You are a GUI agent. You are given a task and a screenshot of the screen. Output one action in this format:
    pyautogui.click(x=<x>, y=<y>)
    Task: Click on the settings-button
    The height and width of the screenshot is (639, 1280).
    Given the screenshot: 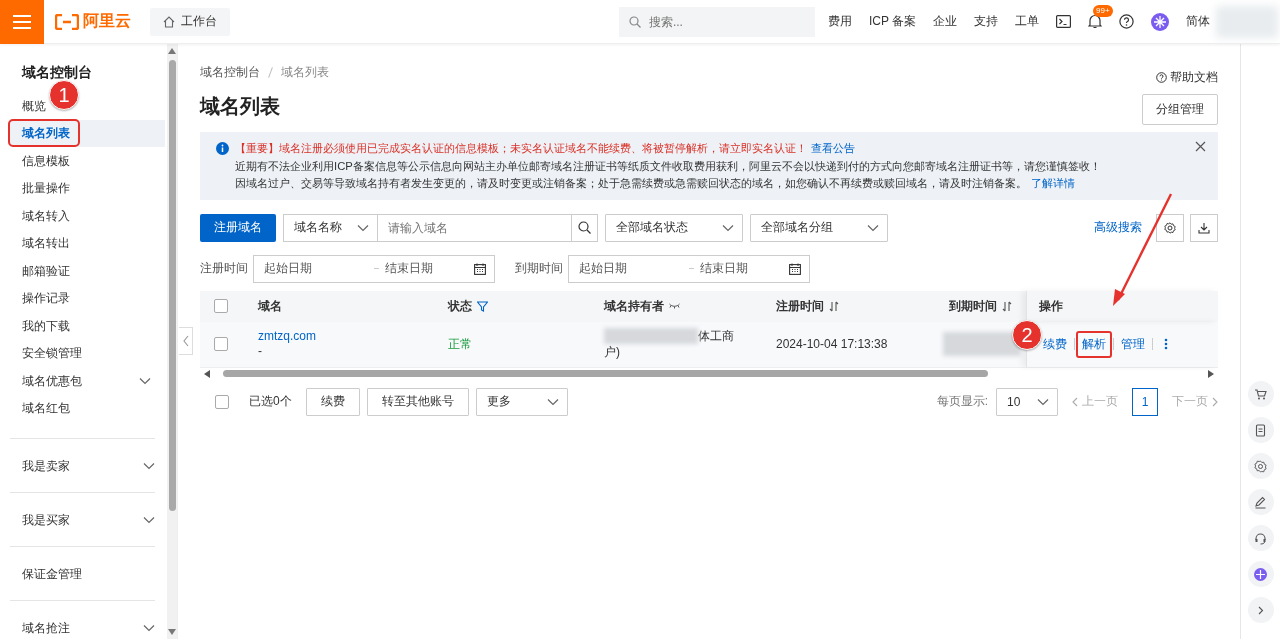 What is the action you would take?
    pyautogui.click(x=1170, y=227)
    